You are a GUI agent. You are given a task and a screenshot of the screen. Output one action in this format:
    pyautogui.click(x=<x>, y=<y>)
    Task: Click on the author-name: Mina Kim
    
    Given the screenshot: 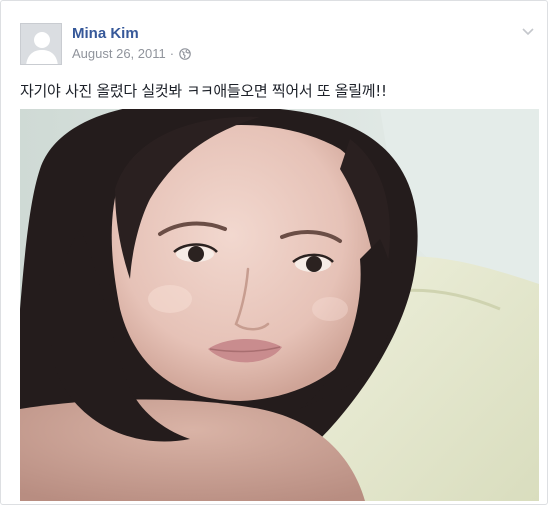 What is the action you would take?
    pyautogui.click(x=105, y=33)
    